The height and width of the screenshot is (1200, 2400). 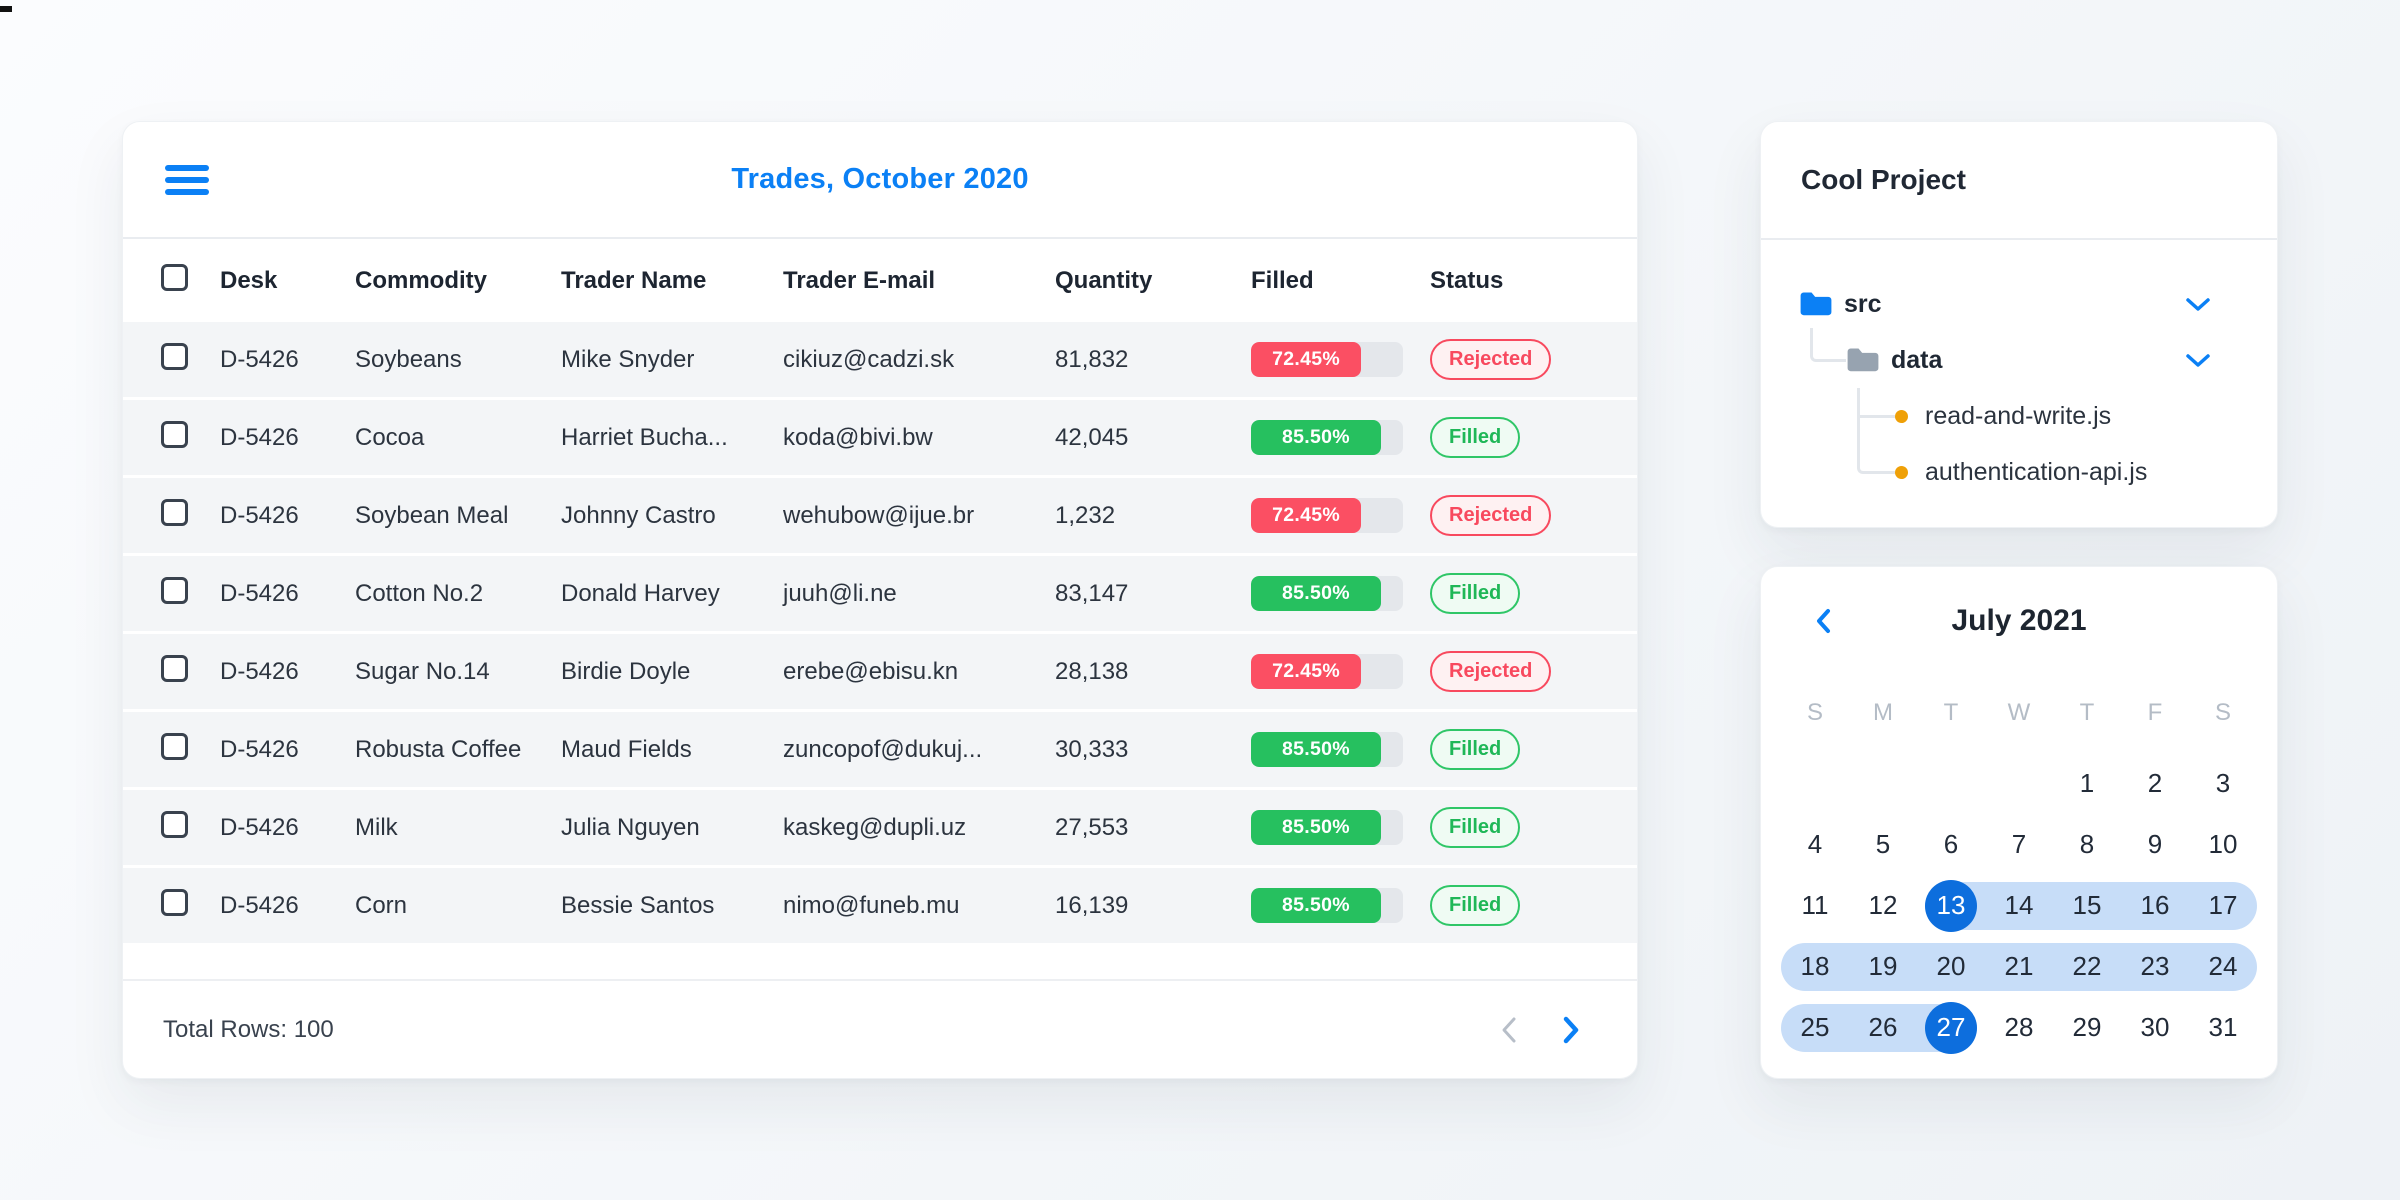 What do you see at coordinates (2222, 712) in the screenshot?
I see `weekday-label: S` at bounding box center [2222, 712].